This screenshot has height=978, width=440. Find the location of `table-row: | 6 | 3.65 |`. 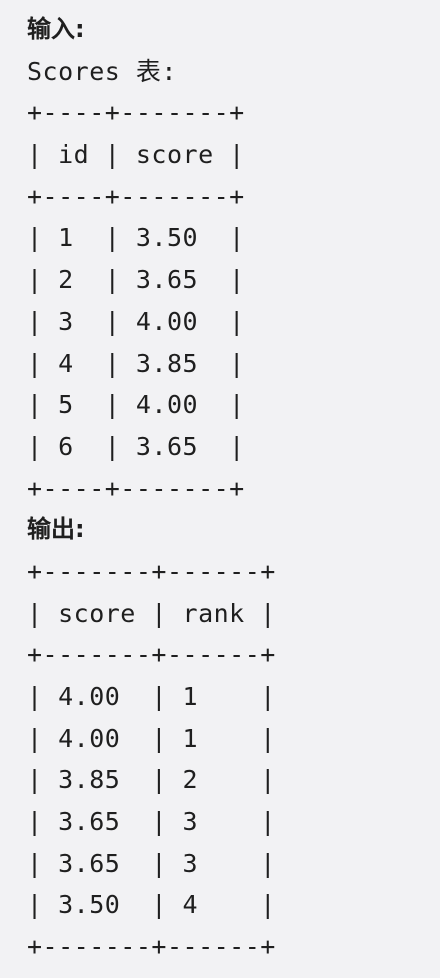

table-row: | 6 | 3.65 | is located at coordinates (136, 446).